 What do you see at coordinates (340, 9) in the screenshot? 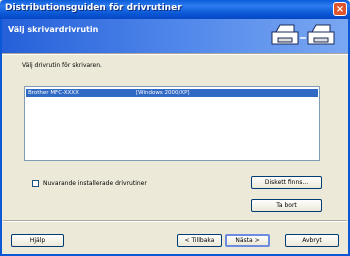
I see `close-button: ×` at bounding box center [340, 9].